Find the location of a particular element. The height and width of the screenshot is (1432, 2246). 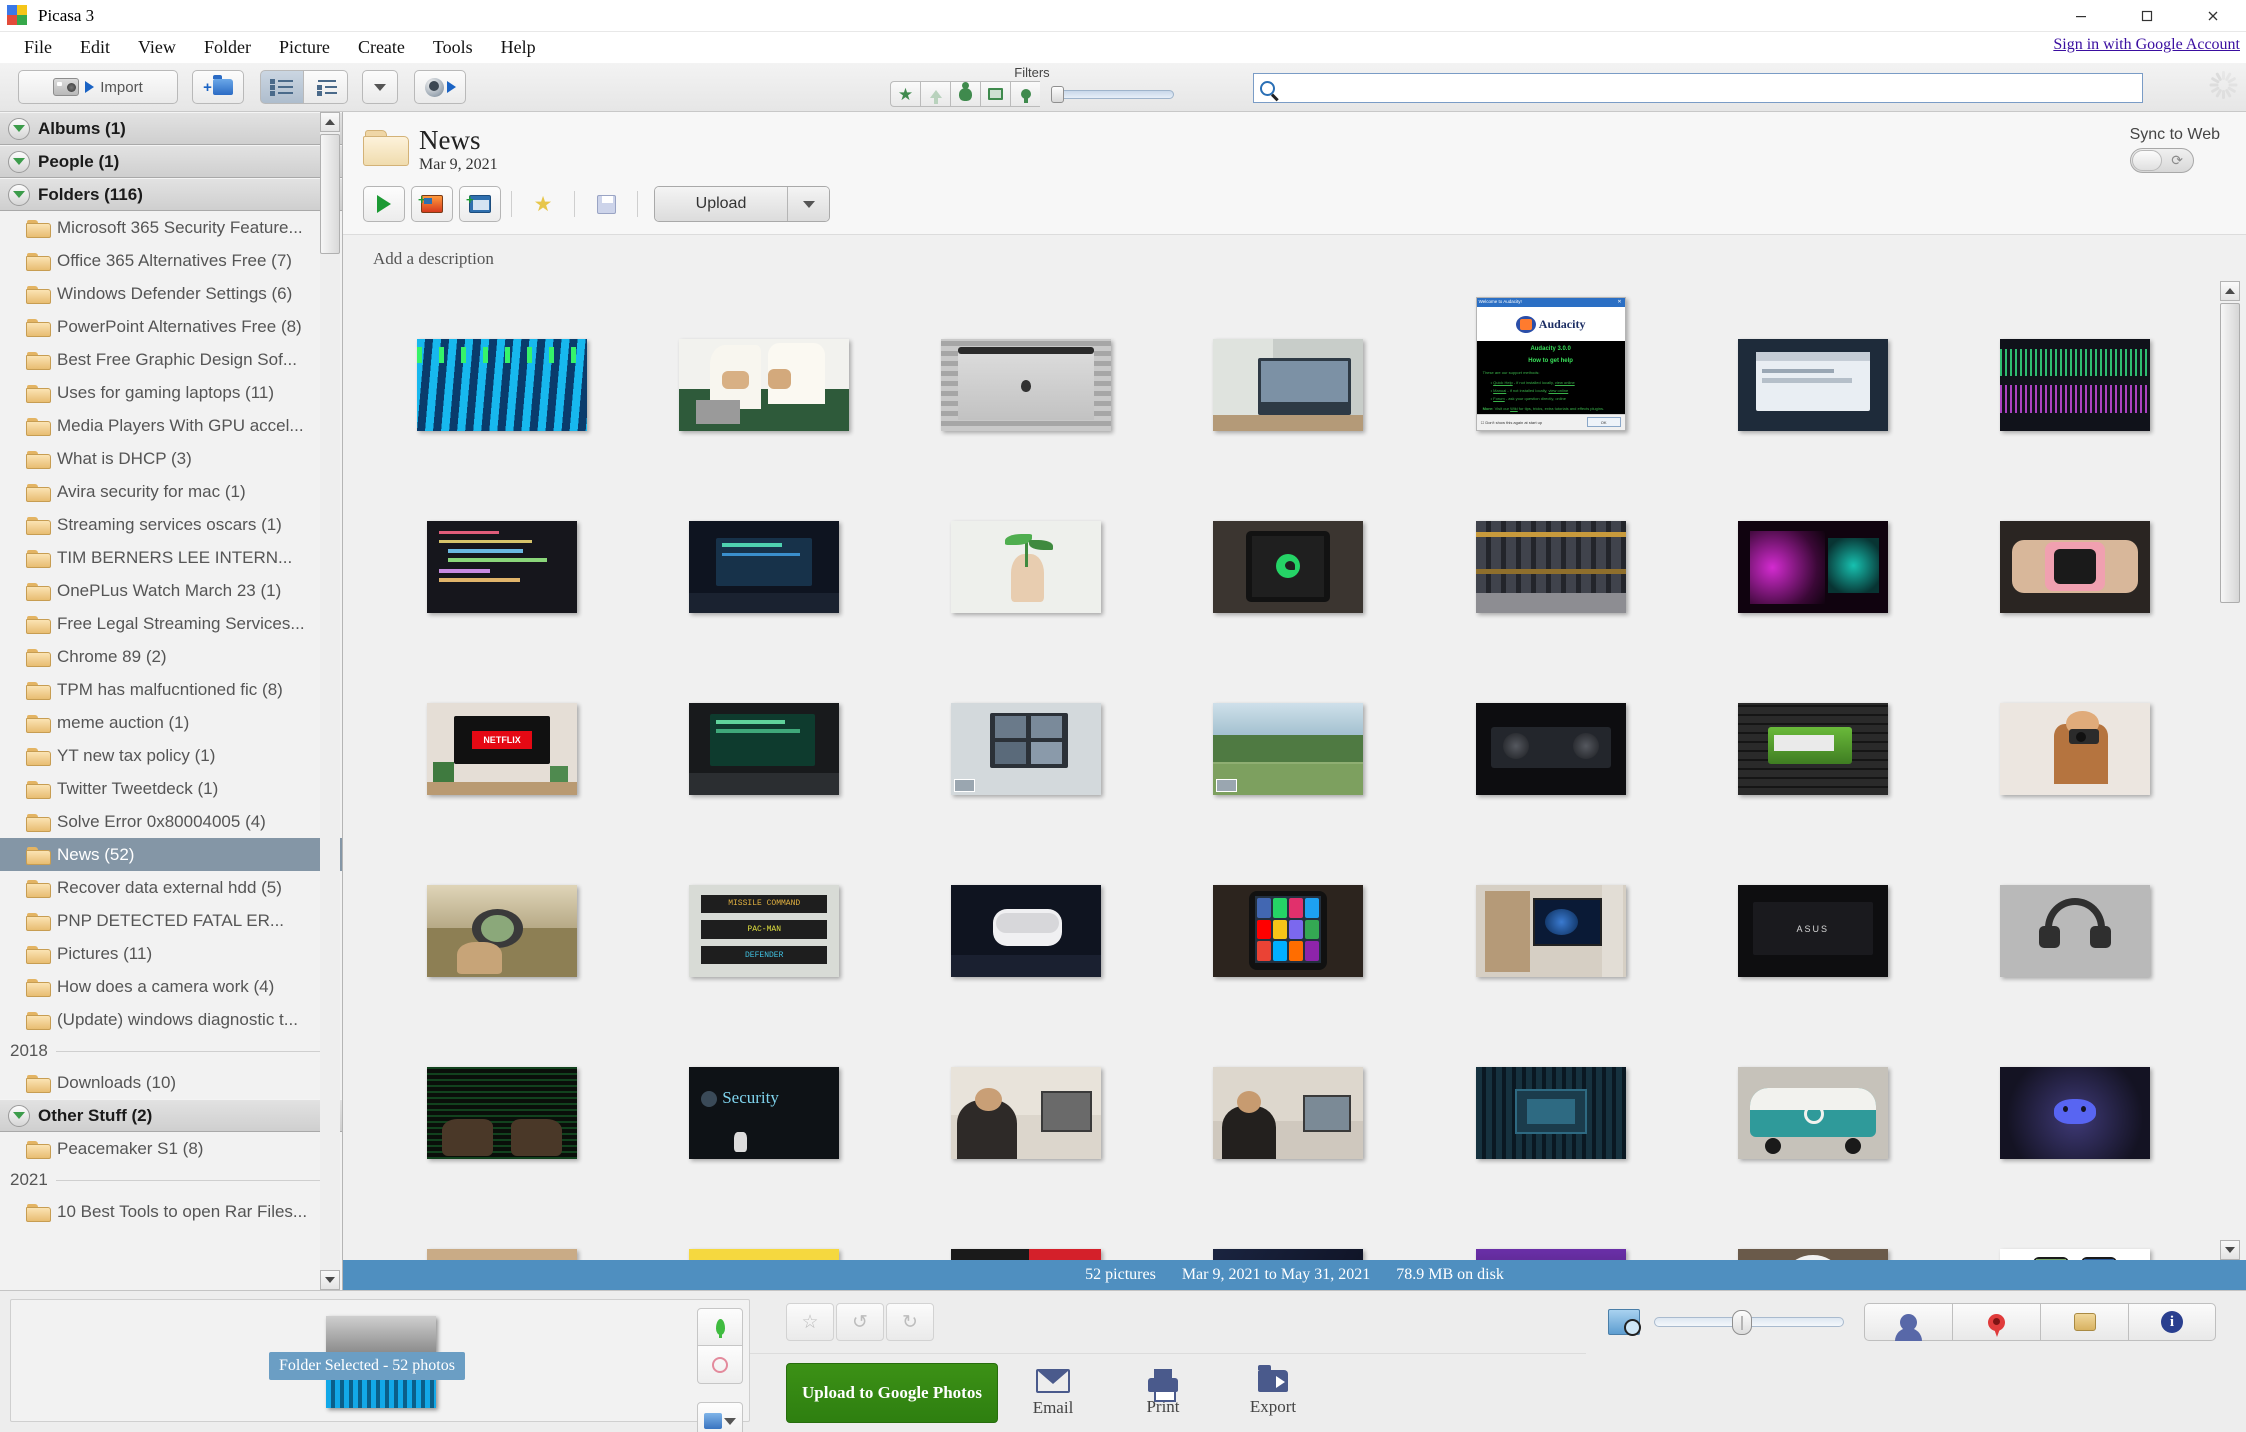

scrollbar-thumb is located at coordinates (330, 194).